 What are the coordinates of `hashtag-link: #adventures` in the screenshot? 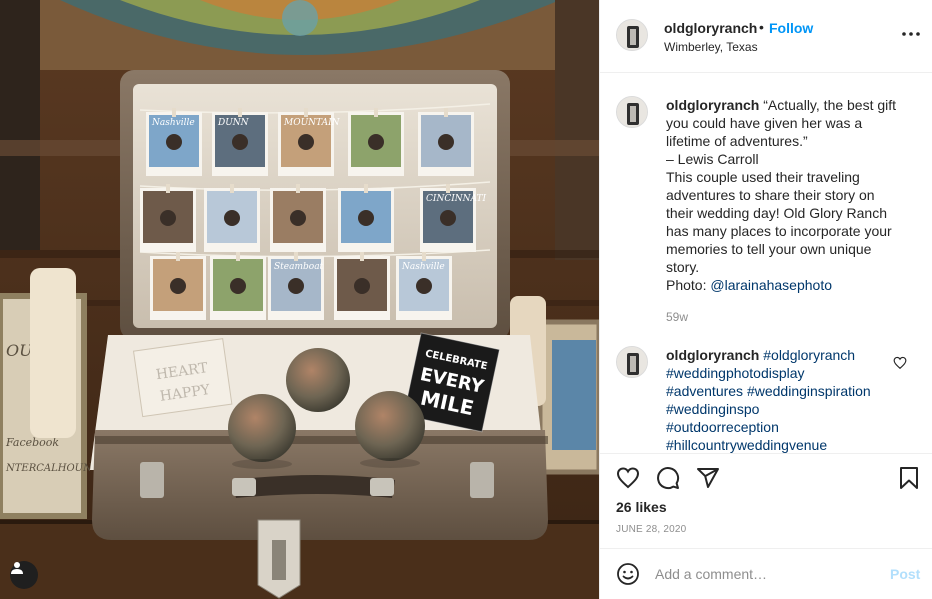 It's located at (704, 391).